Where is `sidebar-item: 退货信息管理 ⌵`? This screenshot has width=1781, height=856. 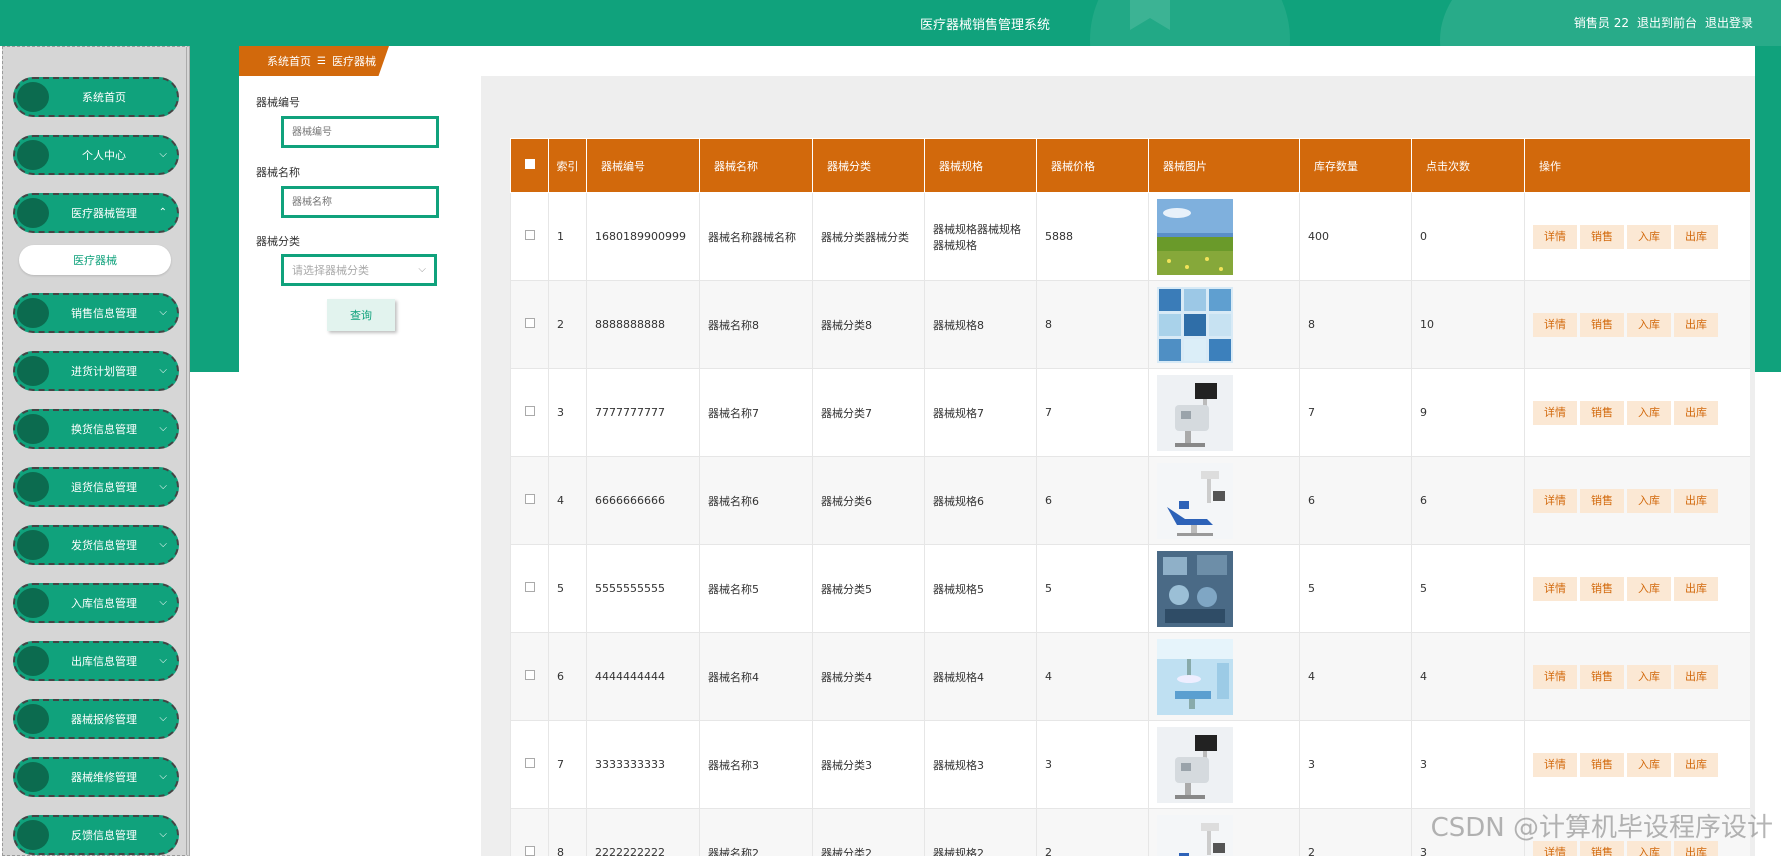 sidebar-item: 退货信息管理 ⌵ is located at coordinates (96, 487).